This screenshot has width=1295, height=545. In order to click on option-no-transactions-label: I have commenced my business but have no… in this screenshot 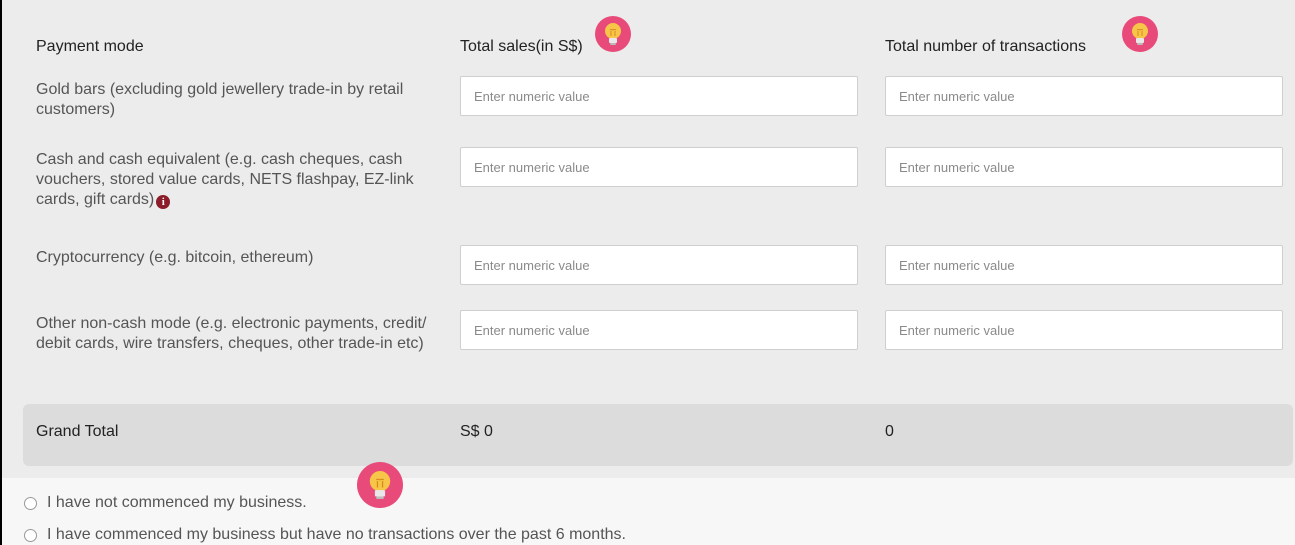, I will do `click(336, 534)`.